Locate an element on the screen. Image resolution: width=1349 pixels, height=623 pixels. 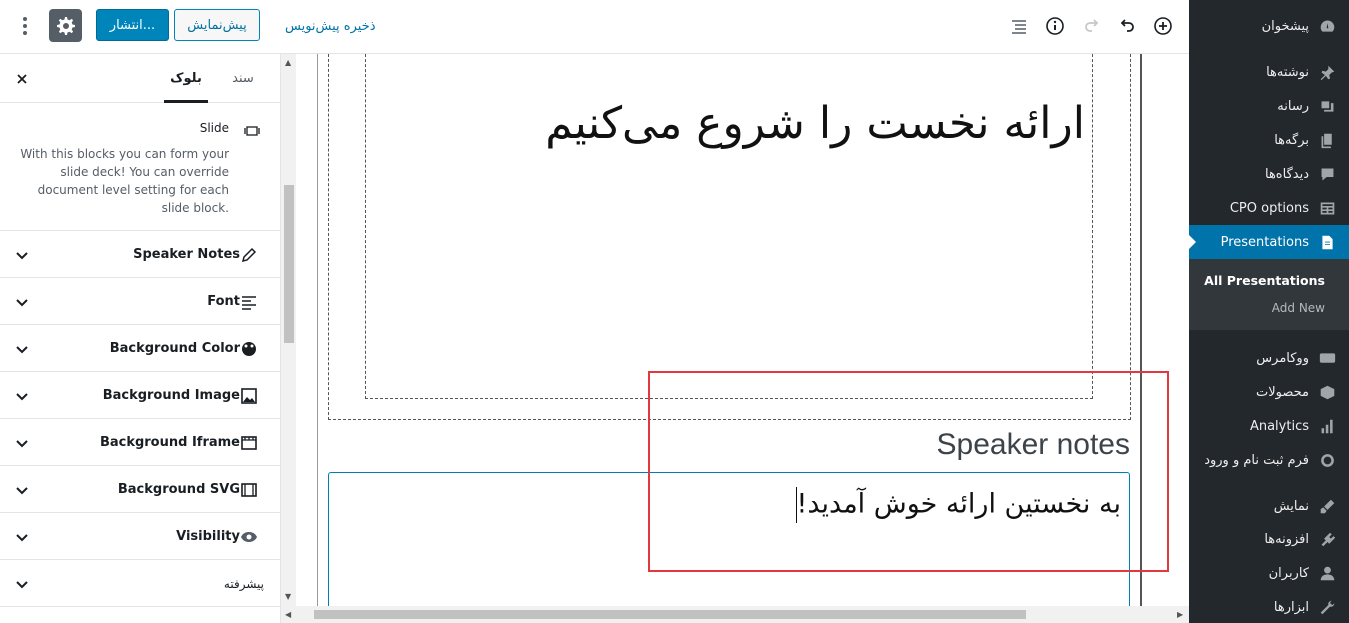
add-block-button is located at coordinates (1163, 26).